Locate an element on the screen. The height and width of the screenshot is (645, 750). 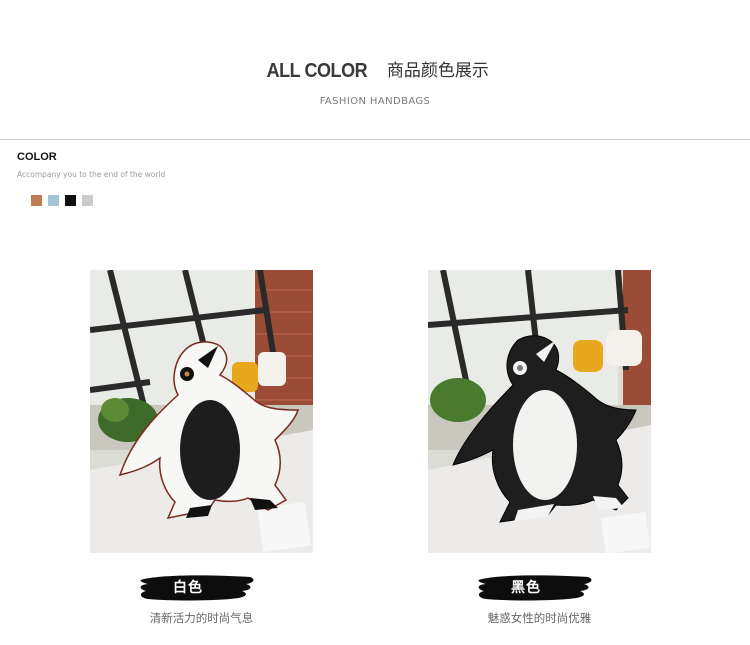
color-name-brush-white: 白色 is located at coordinates (198, 588).